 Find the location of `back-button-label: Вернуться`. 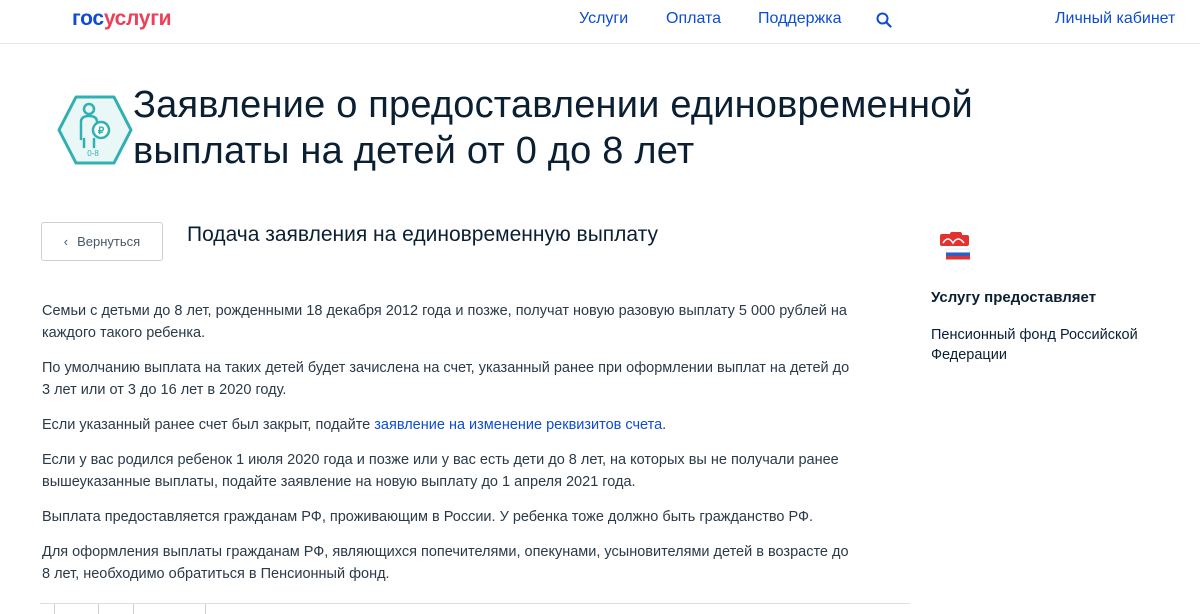

back-button-label: Вернуться is located at coordinates (109, 241).